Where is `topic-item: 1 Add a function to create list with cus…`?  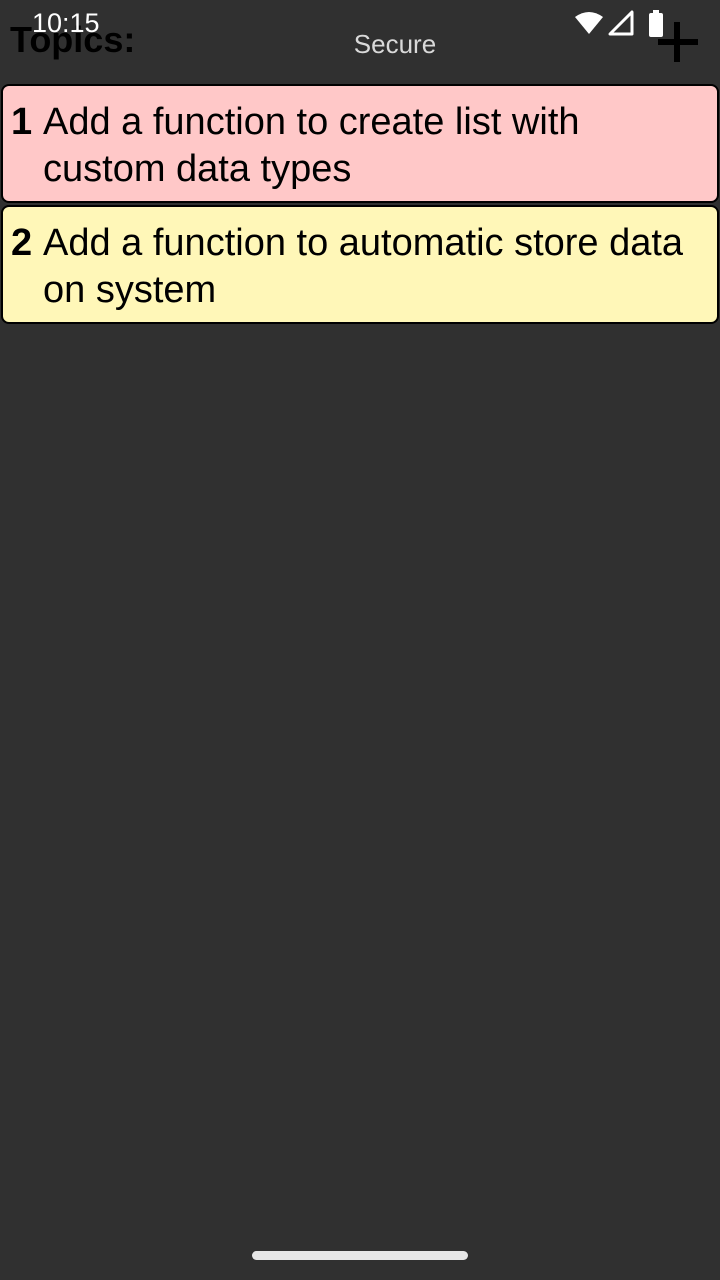
topic-item: 1 Add a function to create list with cus… is located at coordinates (360, 143).